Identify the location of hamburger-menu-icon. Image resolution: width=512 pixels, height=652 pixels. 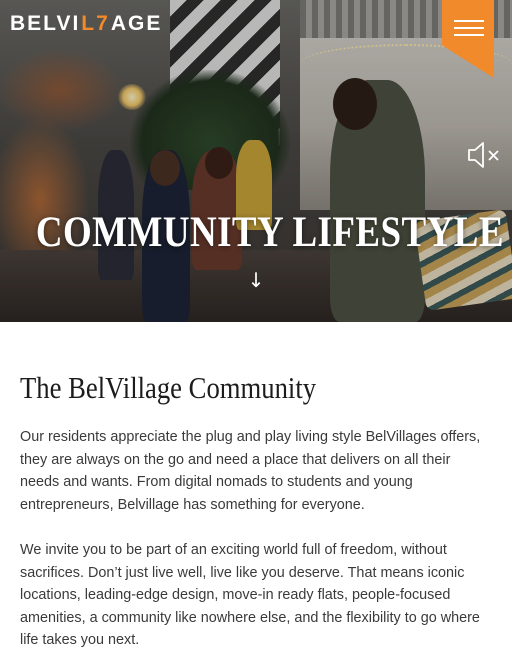
(469, 29).